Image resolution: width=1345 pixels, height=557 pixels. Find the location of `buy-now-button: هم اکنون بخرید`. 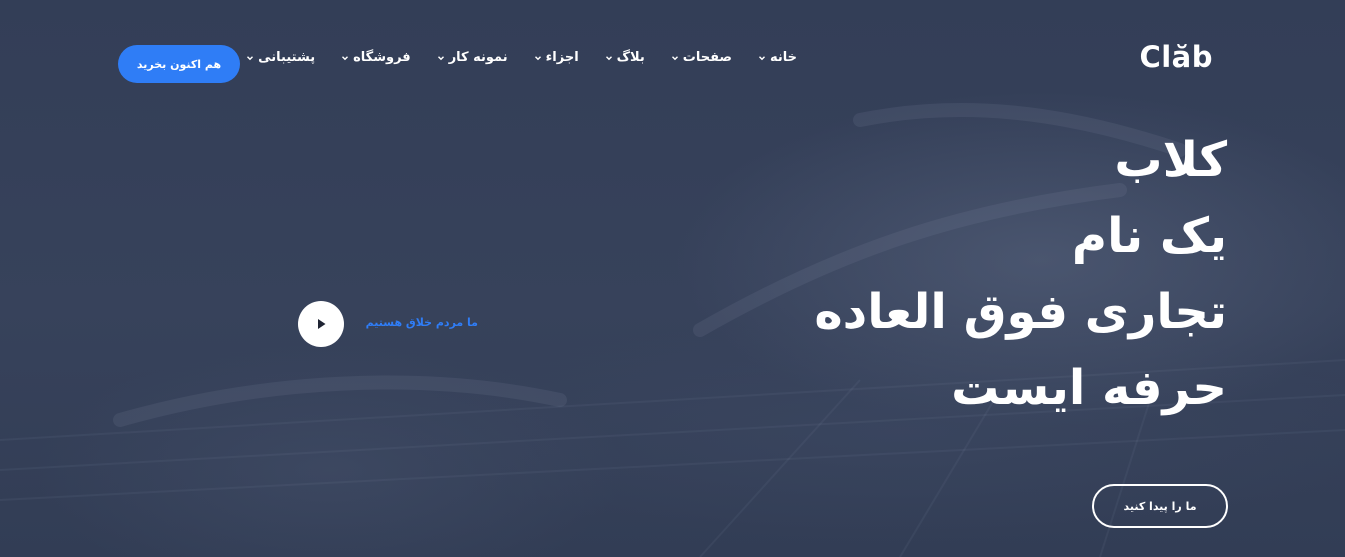

buy-now-button: هم اکنون بخرید is located at coordinates (179, 64).